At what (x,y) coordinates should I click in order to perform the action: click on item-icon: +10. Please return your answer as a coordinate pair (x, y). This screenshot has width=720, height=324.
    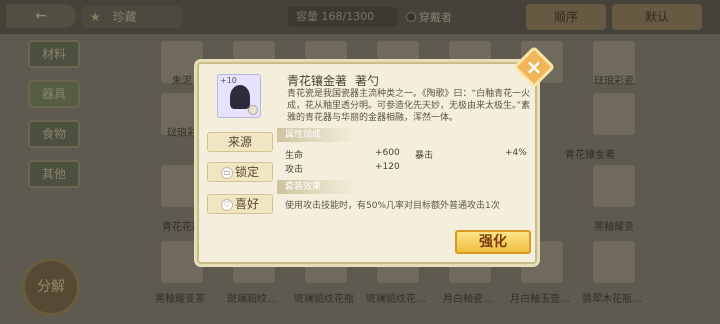
    Looking at the image, I should click on (239, 96).